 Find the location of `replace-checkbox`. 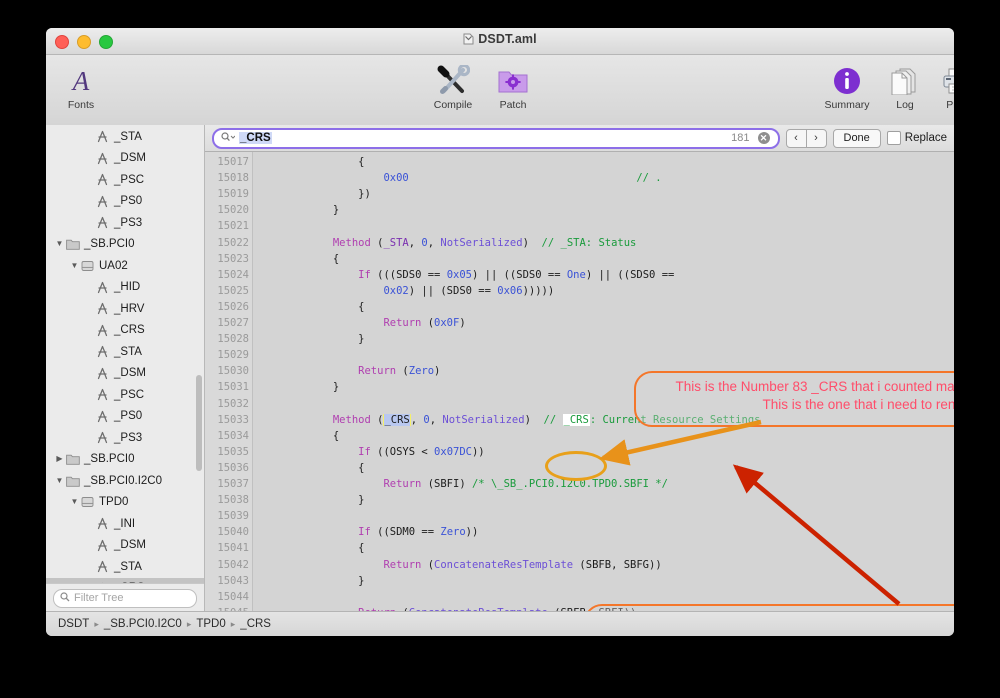

replace-checkbox is located at coordinates (893, 138).